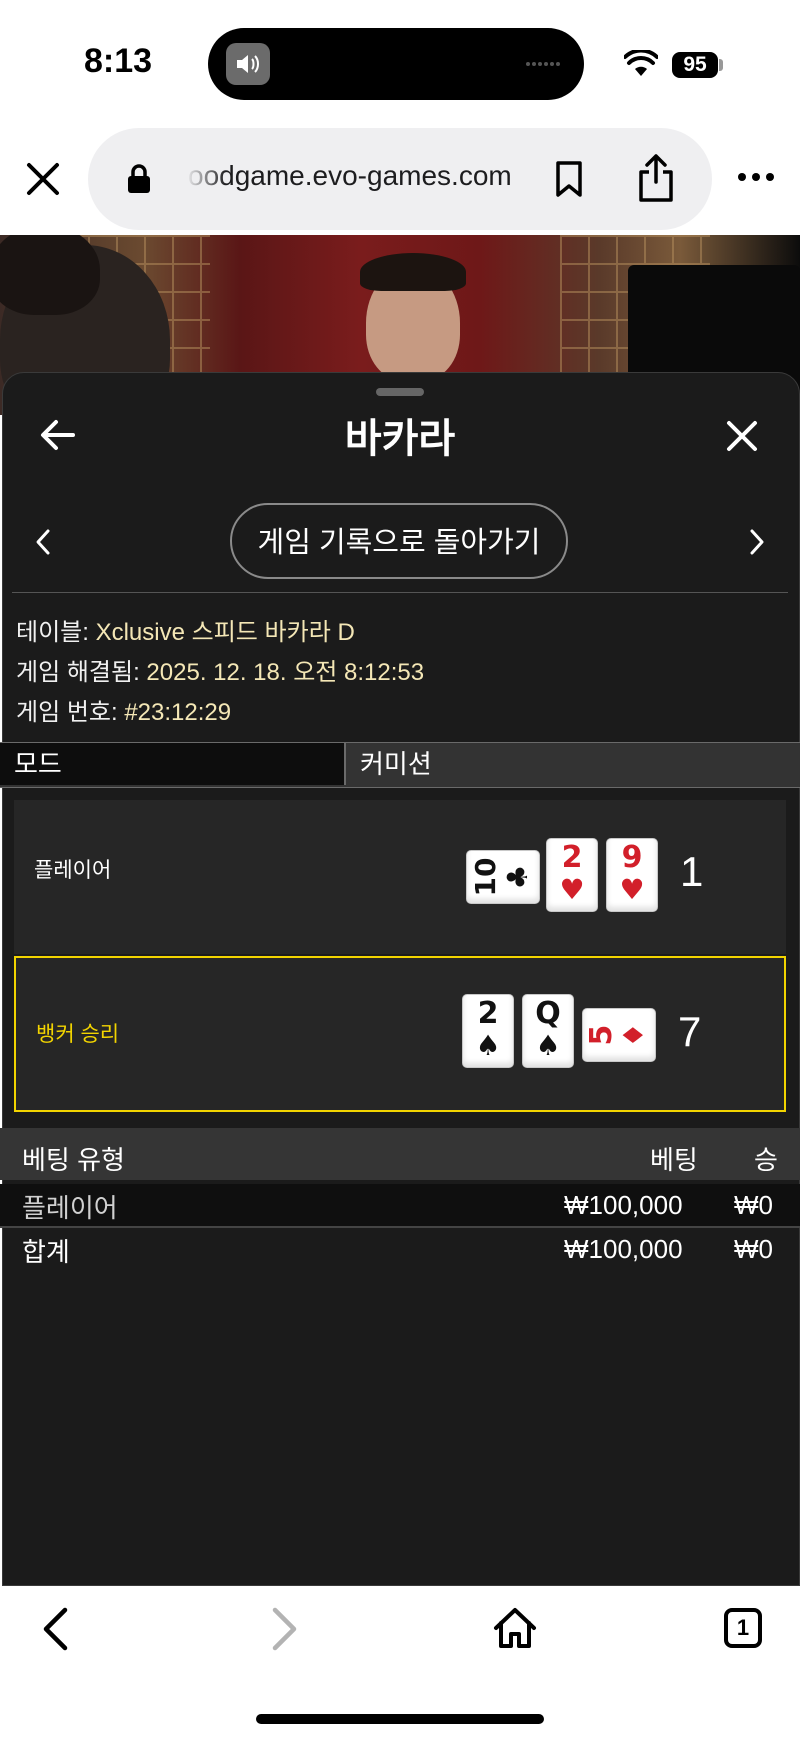 The width and height of the screenshot is (800, 1740). What do you see at coordinates (78, 1034) in the screenshot?
I see `banker-result-label: 뱅커 승리` at bounding box center [78, 1034].